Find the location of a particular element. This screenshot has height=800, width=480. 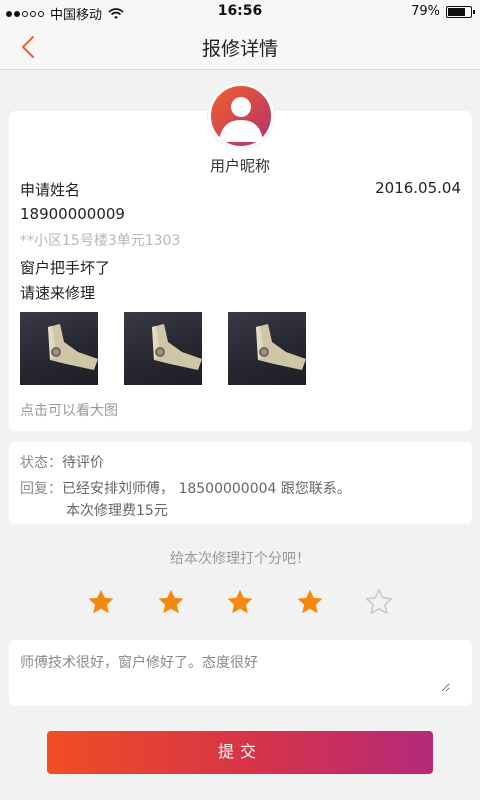

reply-text: 已经安排刘师傅， 18500000004 跟您联系。 is located at coordinates (206, 489).